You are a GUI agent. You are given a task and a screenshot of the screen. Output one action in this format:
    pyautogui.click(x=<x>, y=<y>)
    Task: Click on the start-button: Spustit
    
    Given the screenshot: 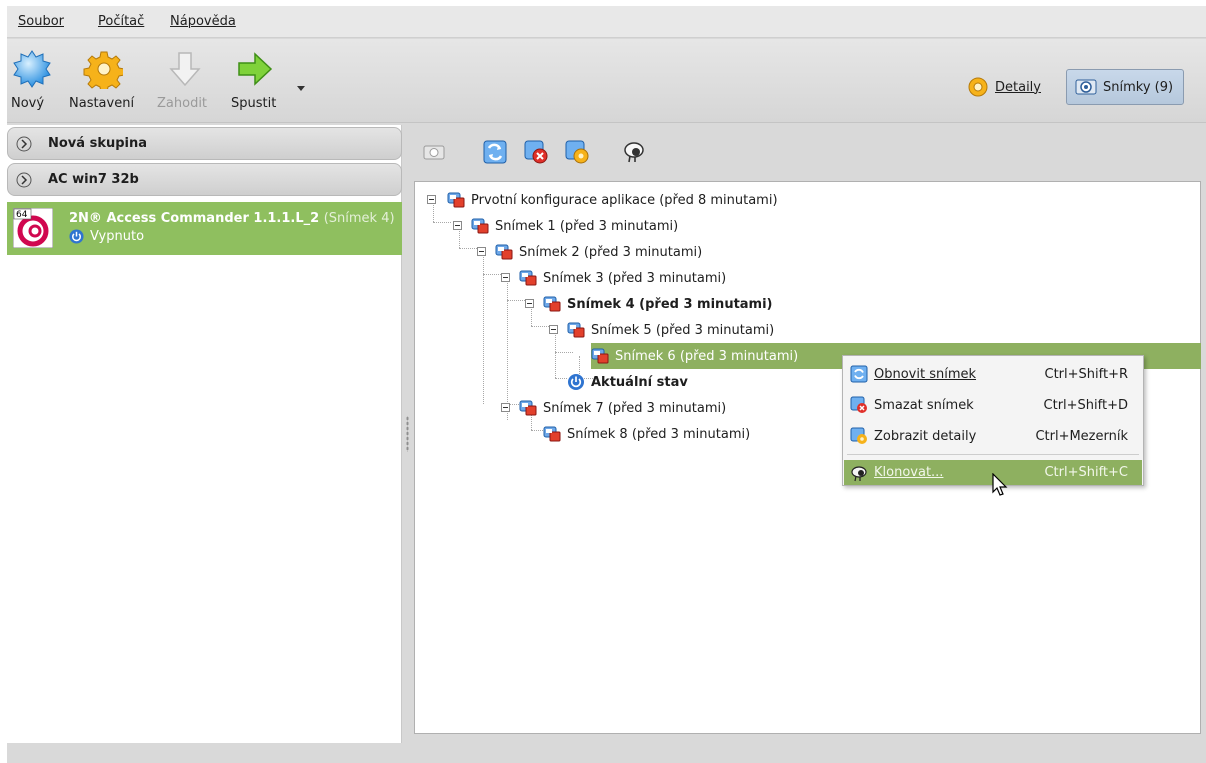 What is the action you would take?
    pyautogui.click(x=257, y=81)
    